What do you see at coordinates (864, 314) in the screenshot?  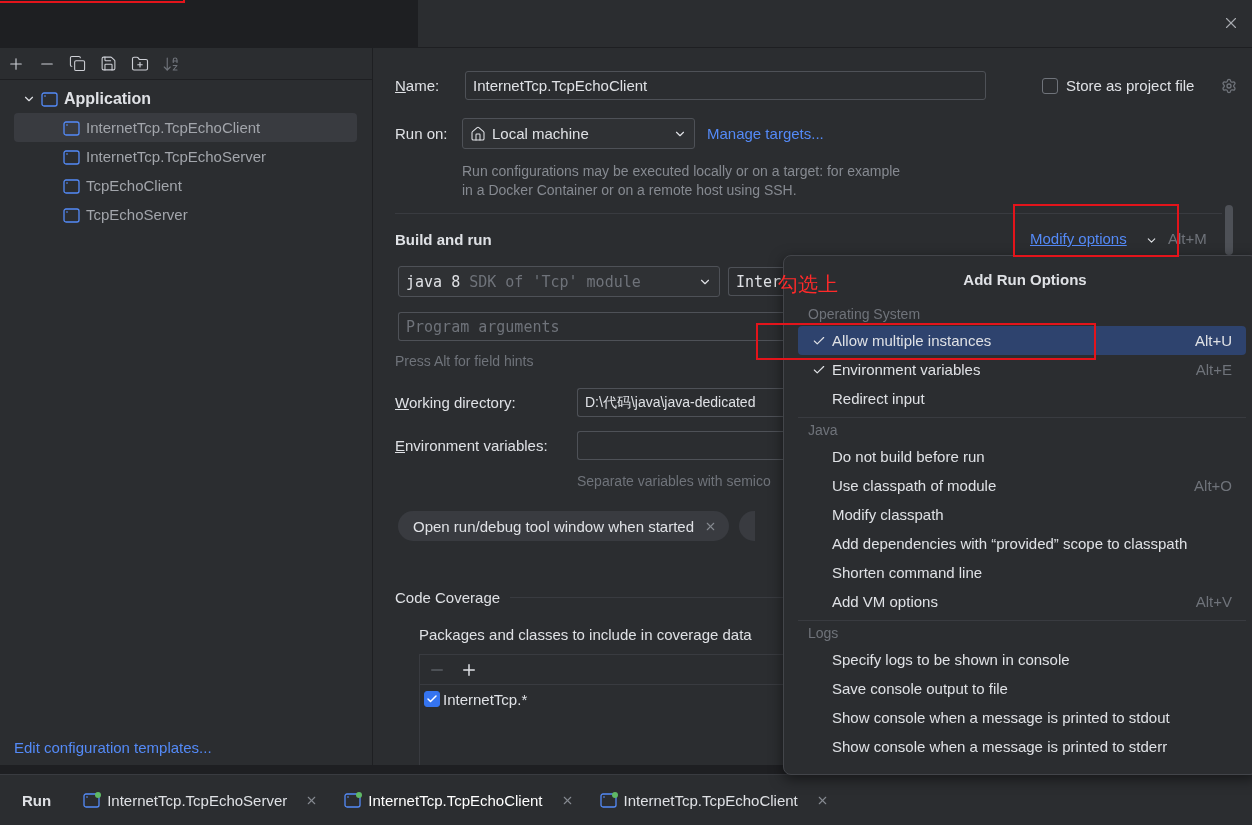 I see `menu-section-header: Operating System` at bounding box center [864, 314].